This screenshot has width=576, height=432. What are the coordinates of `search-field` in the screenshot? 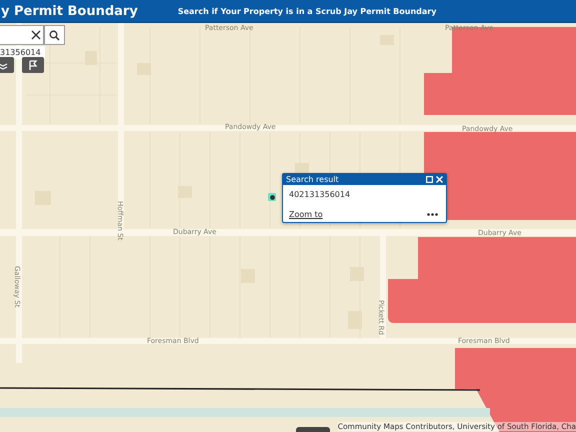 It's located at (22, 35).